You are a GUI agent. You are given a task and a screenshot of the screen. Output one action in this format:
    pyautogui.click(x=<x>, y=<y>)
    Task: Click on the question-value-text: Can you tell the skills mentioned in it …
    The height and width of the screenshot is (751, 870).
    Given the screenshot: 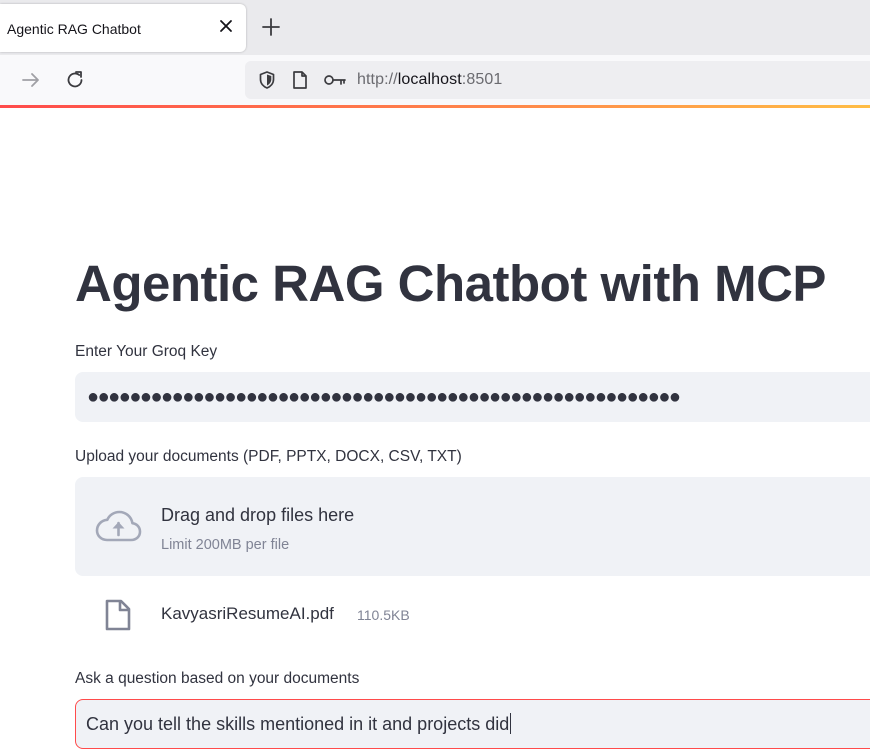 What is the action you would take?
    pyautogui.click(x=298, y=724)
    